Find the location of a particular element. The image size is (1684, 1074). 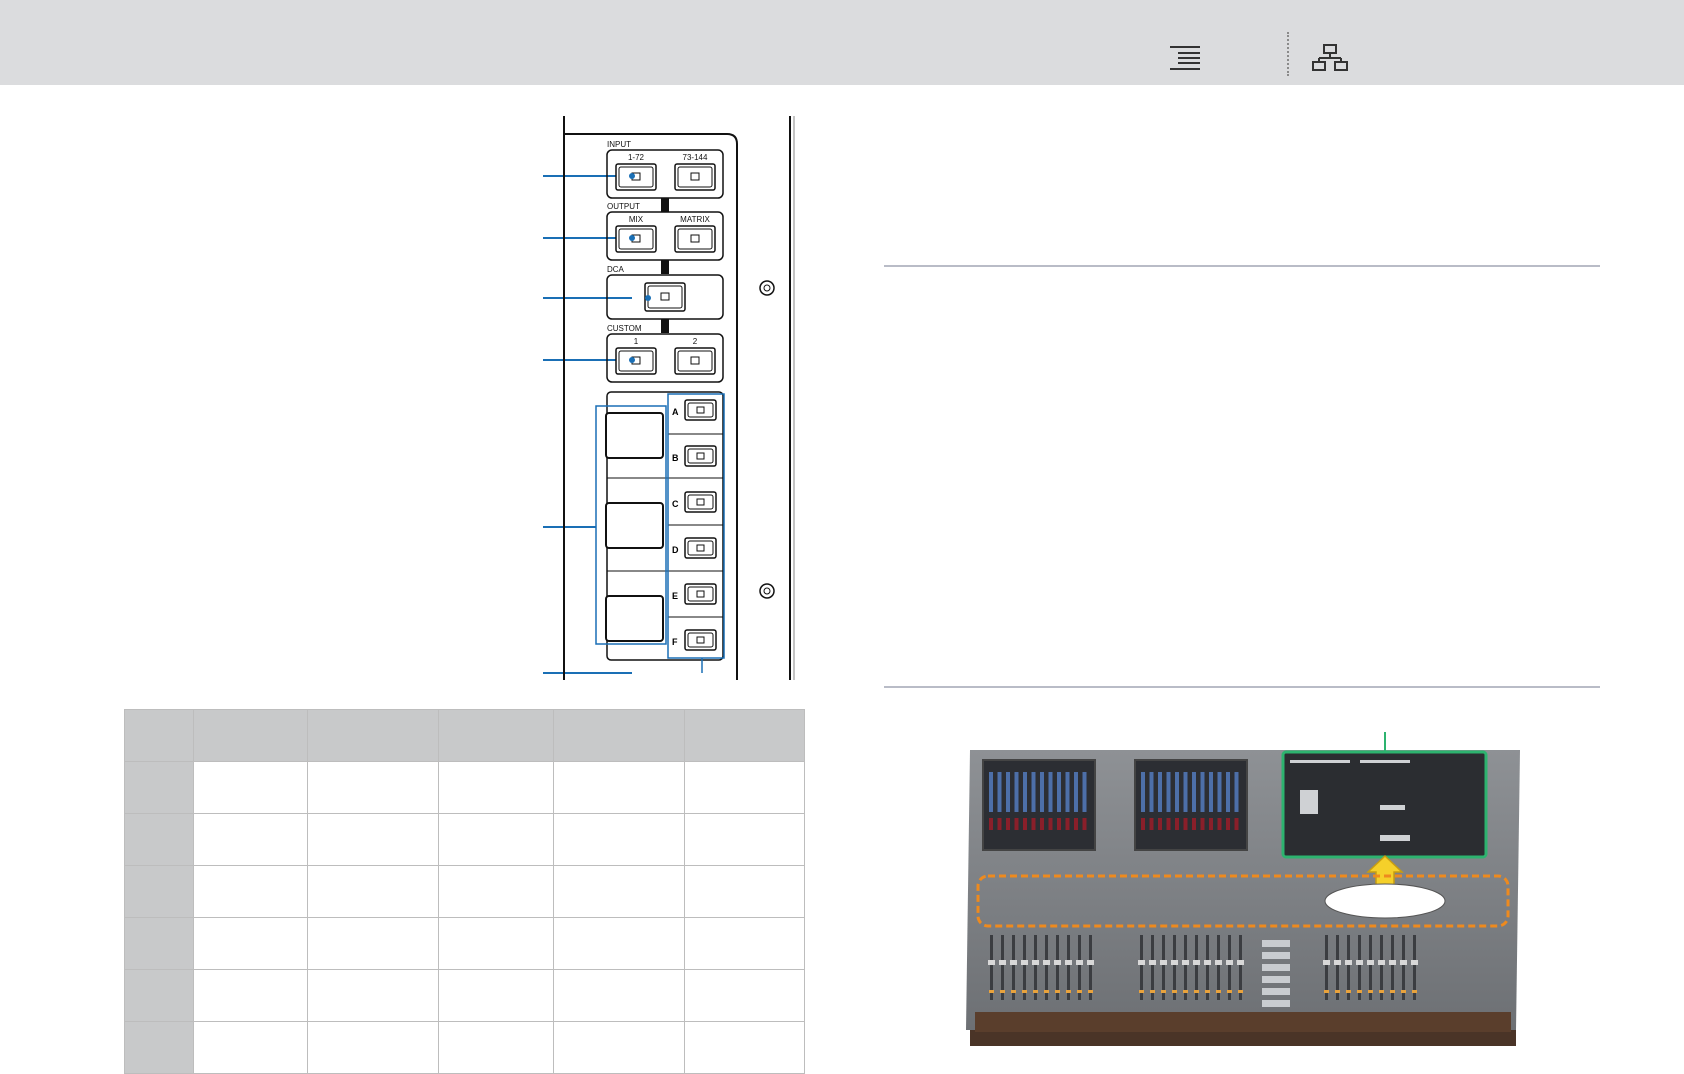

output-matrix-button is located at coordinates (695, 239).